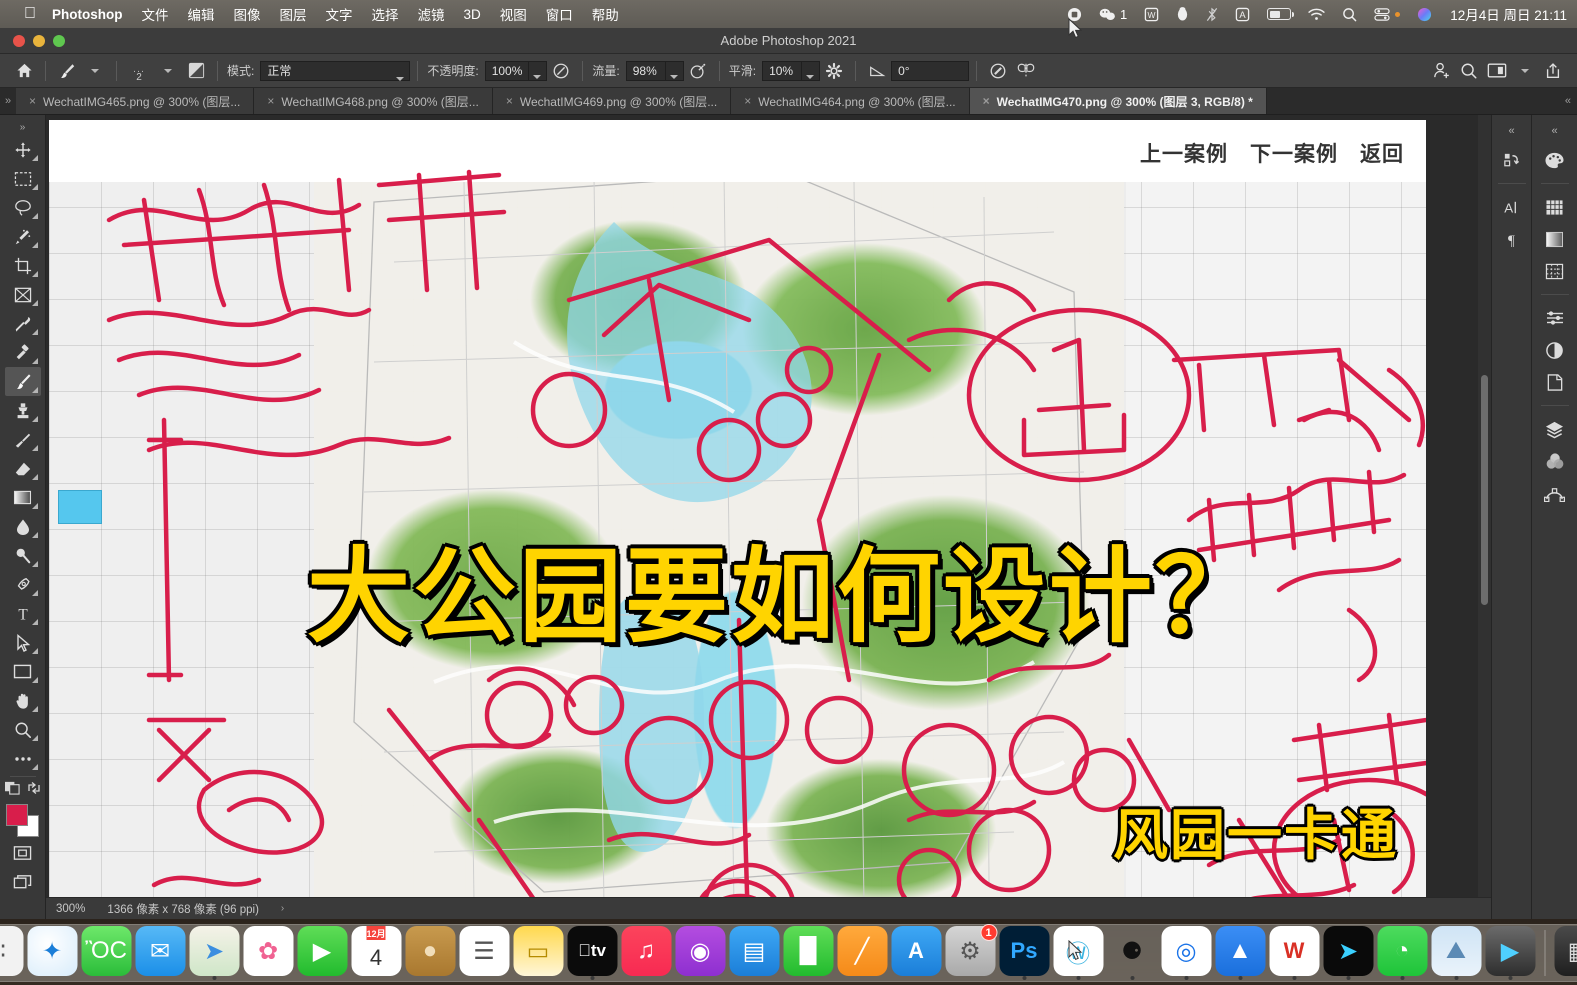 The width and height of the screenshot is (1577, 985). I want to click on dock-item-preview: ⛰, so click(1456, 953).